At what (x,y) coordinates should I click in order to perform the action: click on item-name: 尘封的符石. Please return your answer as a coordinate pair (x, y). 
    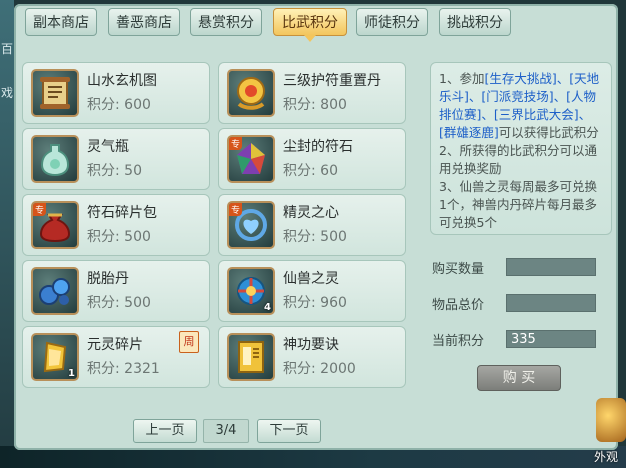
    Looking at the image, I should click on (318, 147).